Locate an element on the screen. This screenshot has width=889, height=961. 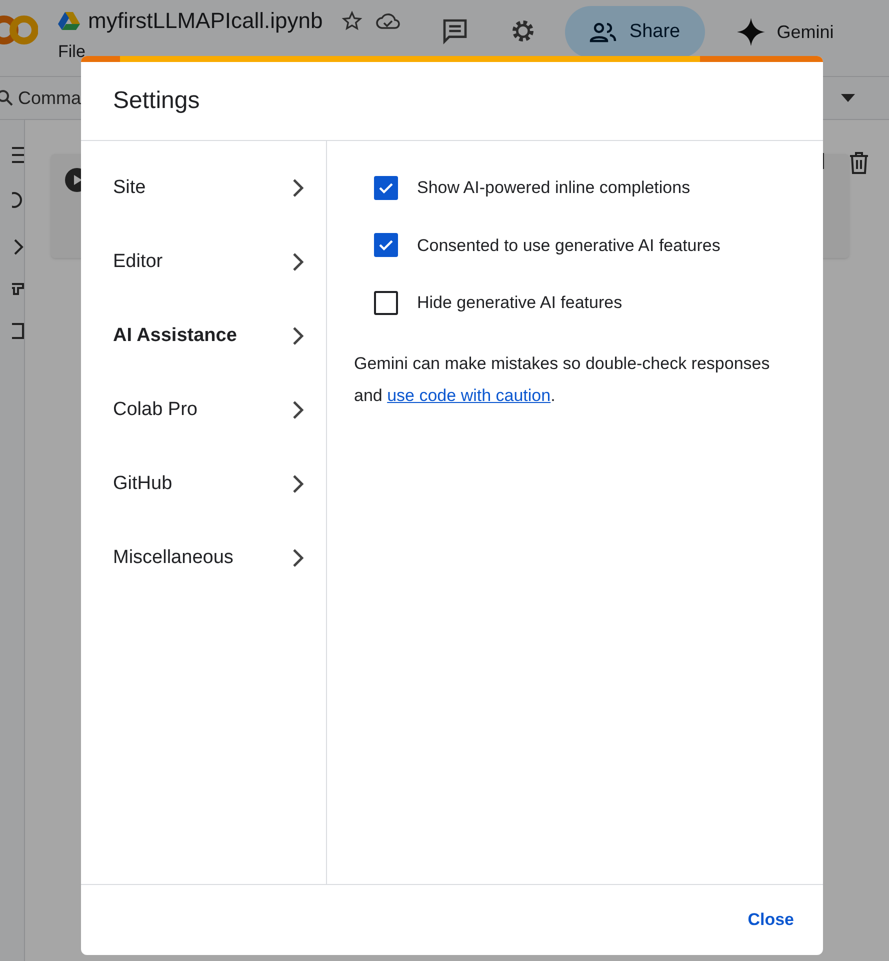
settings-nav-item: Site is located at coordinates (203, 188).